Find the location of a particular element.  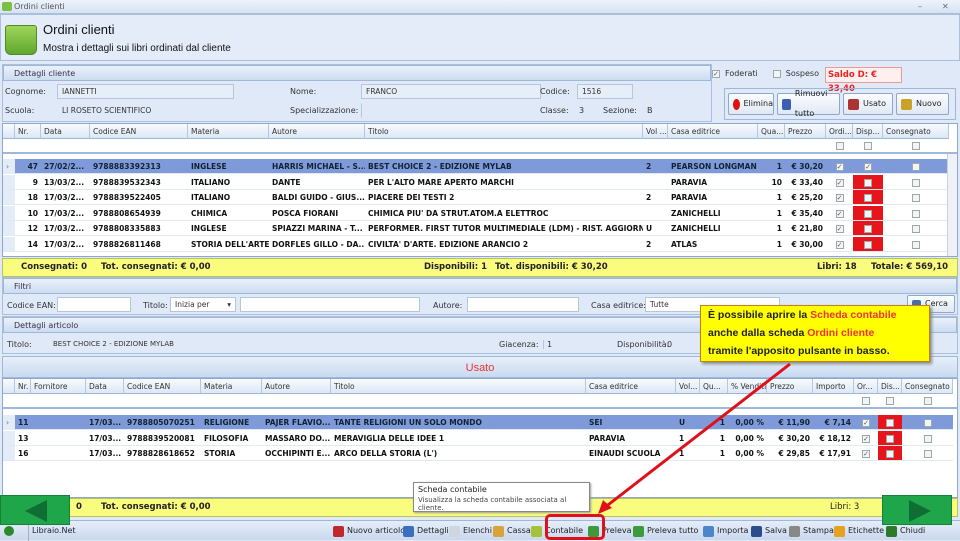

prev-slide-button is located at coordinates (35, 510).